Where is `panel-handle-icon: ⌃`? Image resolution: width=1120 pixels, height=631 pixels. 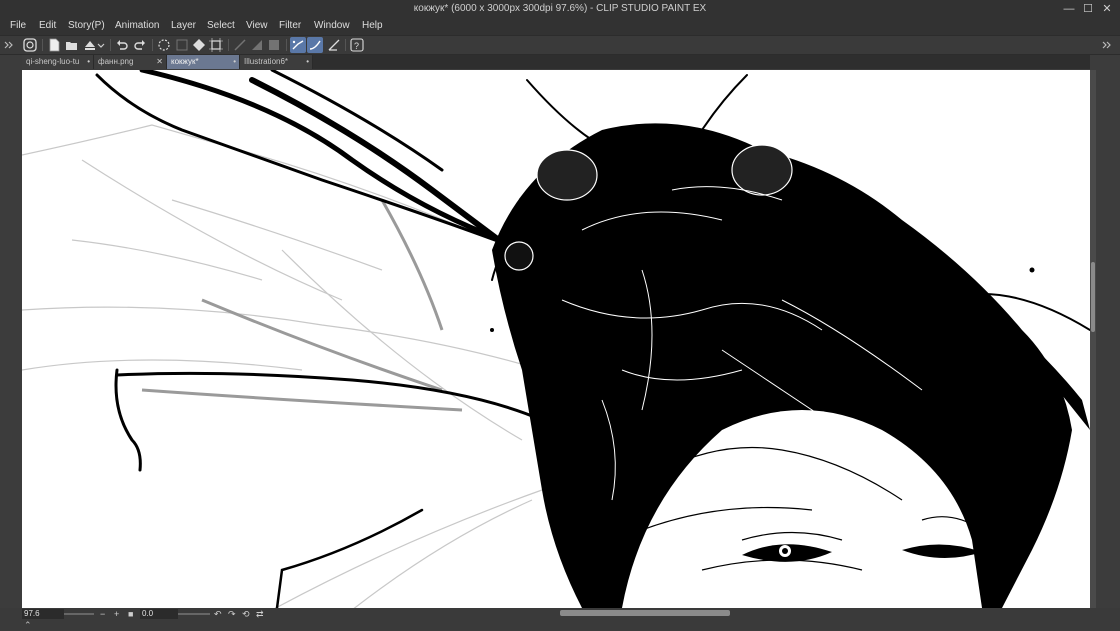
panel-handle-icon: ⌃ is located at coordinates (28, 625).